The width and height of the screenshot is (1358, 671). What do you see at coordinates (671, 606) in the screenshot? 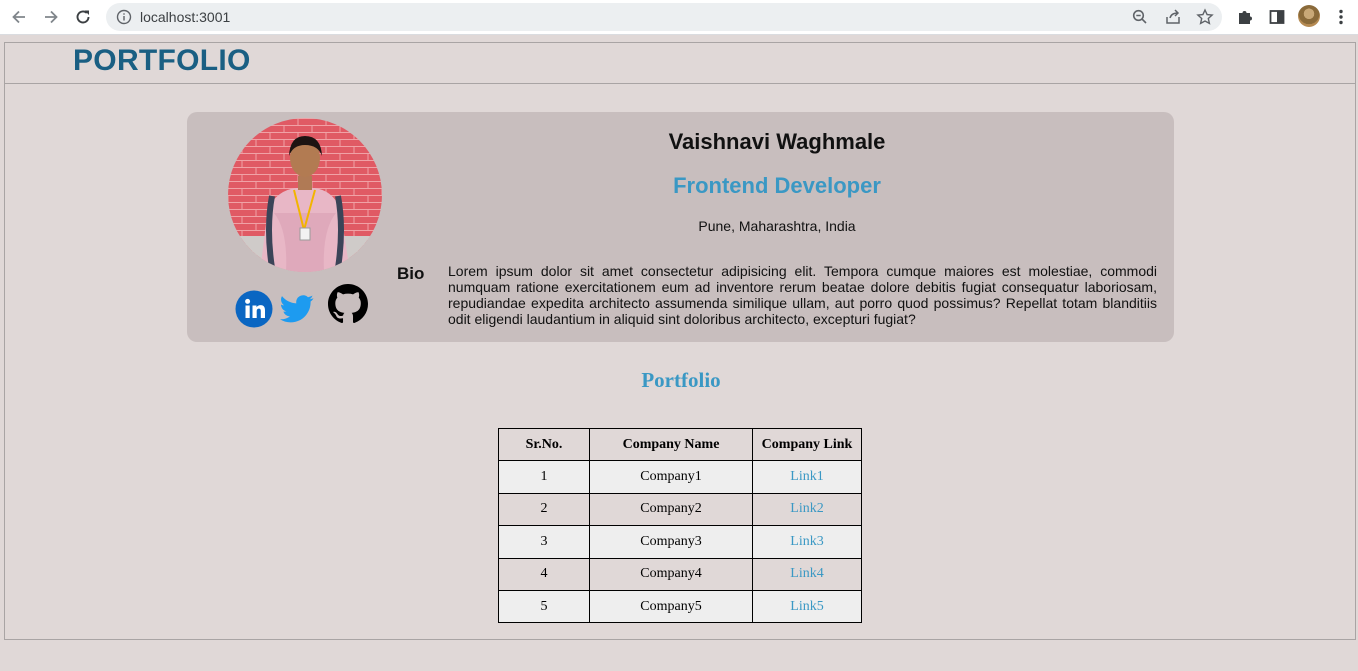
I see `cell-company-name: Company5` at bounding box center [671, 606].